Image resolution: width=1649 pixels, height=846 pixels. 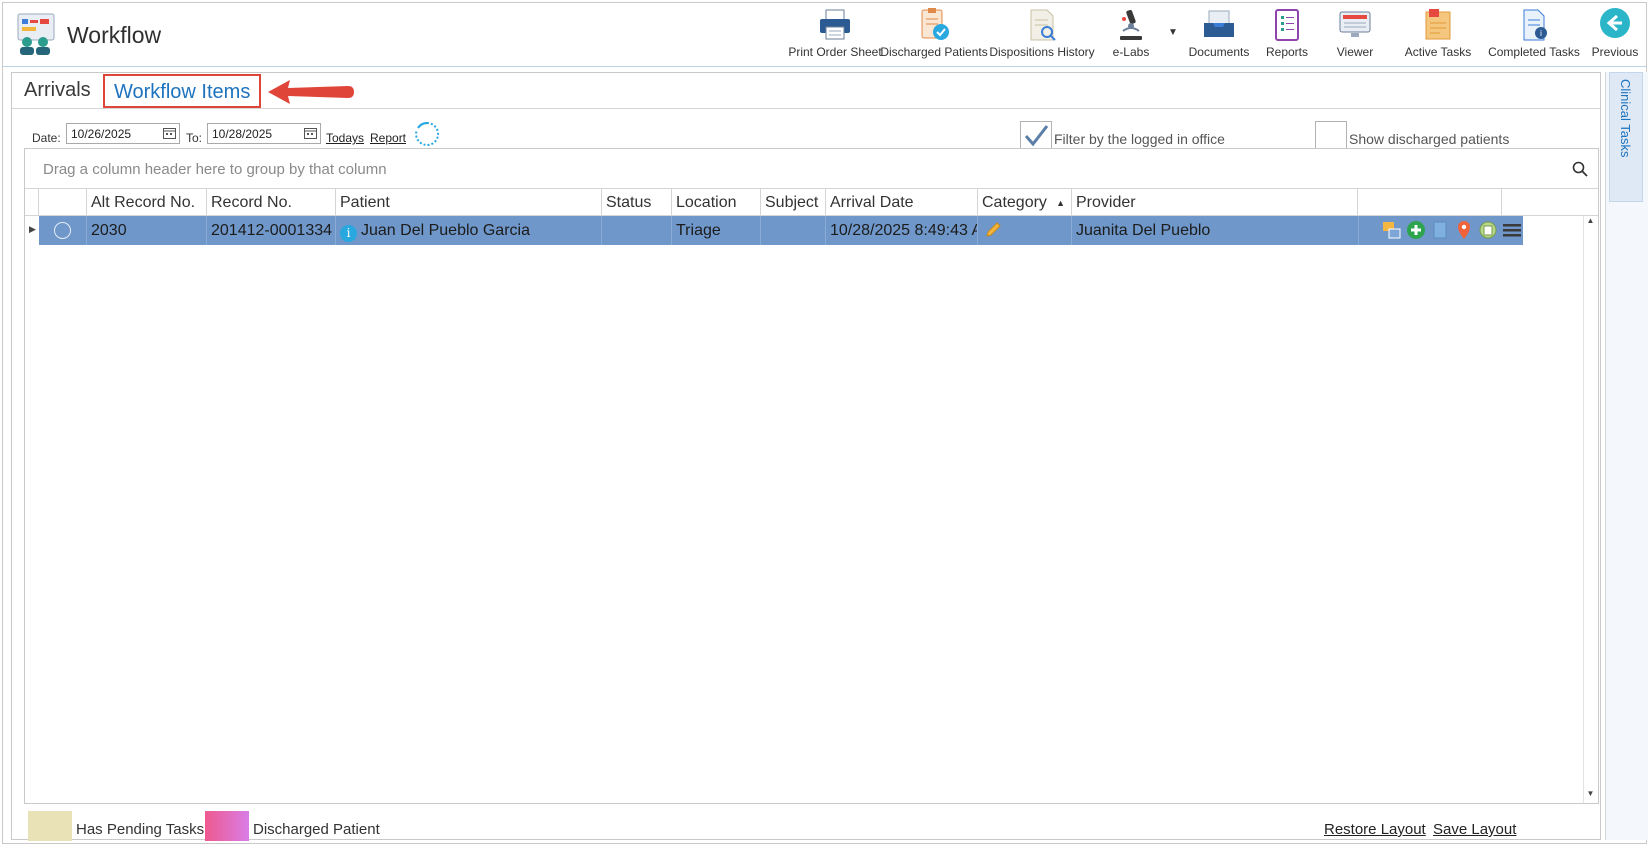 What do you see at coordinates (793, 230) in the screenshot?
I see `cell-subject` at bounding box center [793, 230].